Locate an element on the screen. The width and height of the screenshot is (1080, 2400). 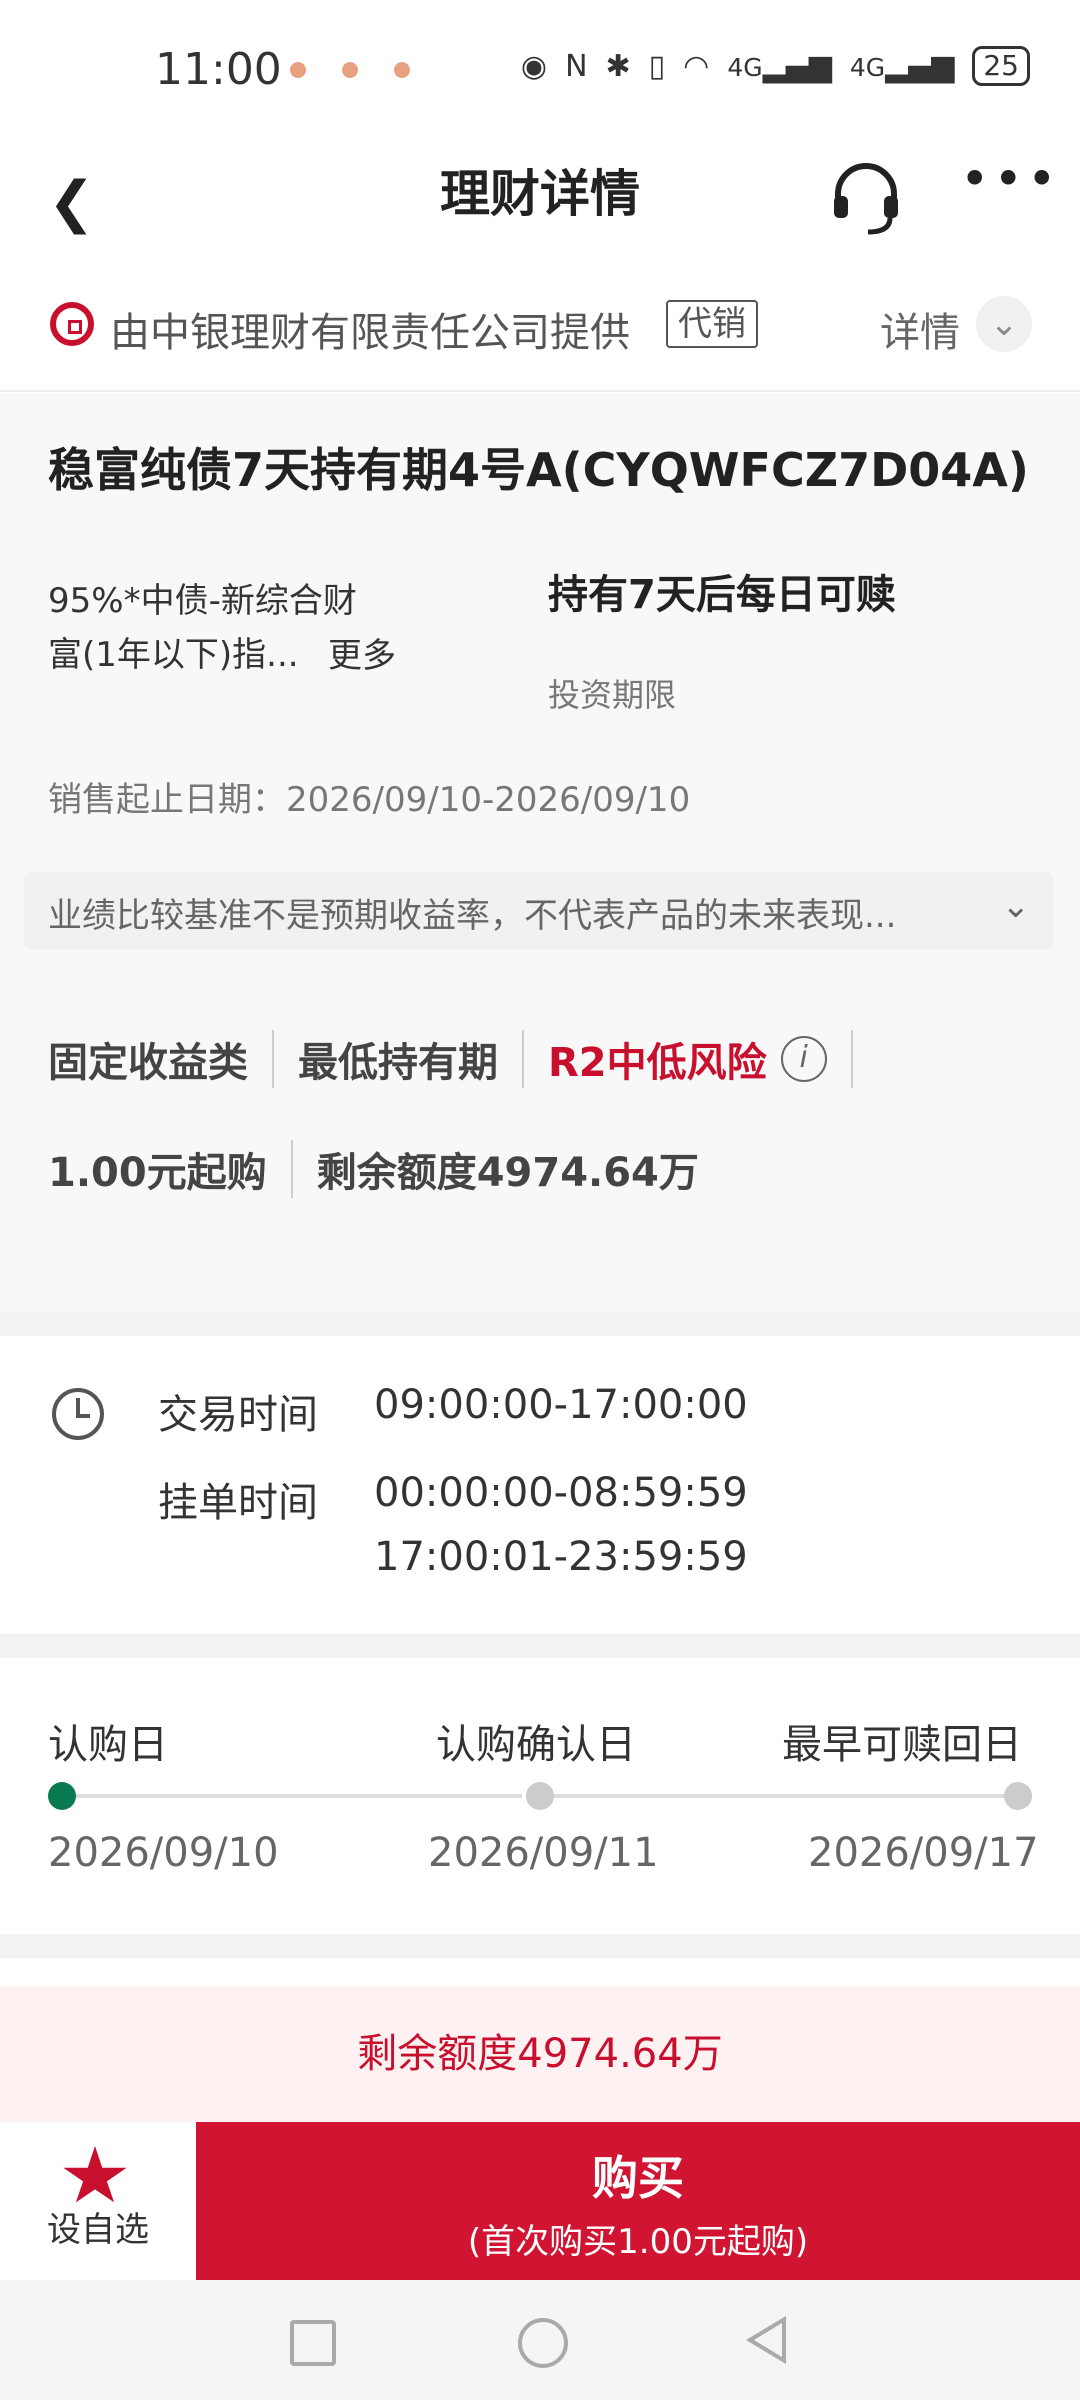
back-icon is located at coordinates (766, 2340).